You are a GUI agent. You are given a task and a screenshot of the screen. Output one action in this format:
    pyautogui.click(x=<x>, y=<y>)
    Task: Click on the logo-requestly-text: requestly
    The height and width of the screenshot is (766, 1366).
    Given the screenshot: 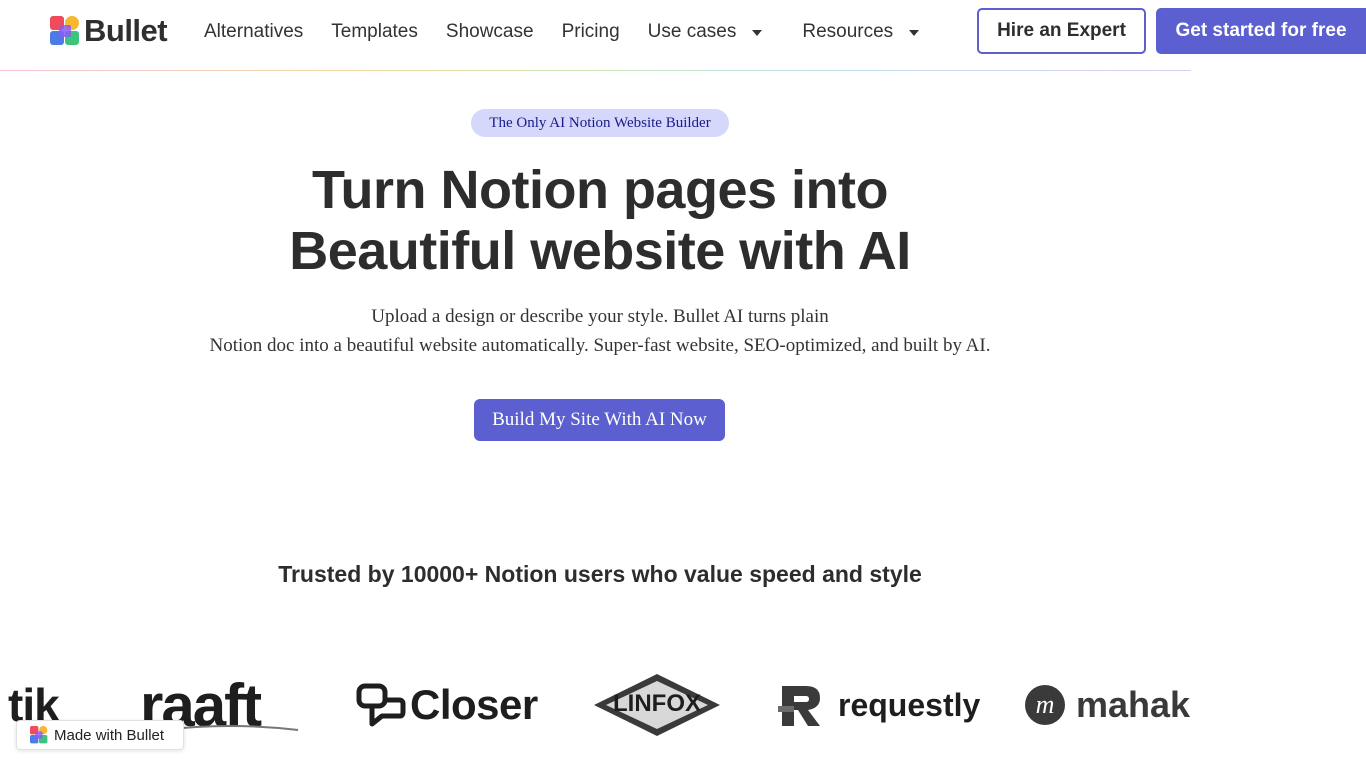 What is the action you would take?
    pyautogui.click(x=909, y=704)
    